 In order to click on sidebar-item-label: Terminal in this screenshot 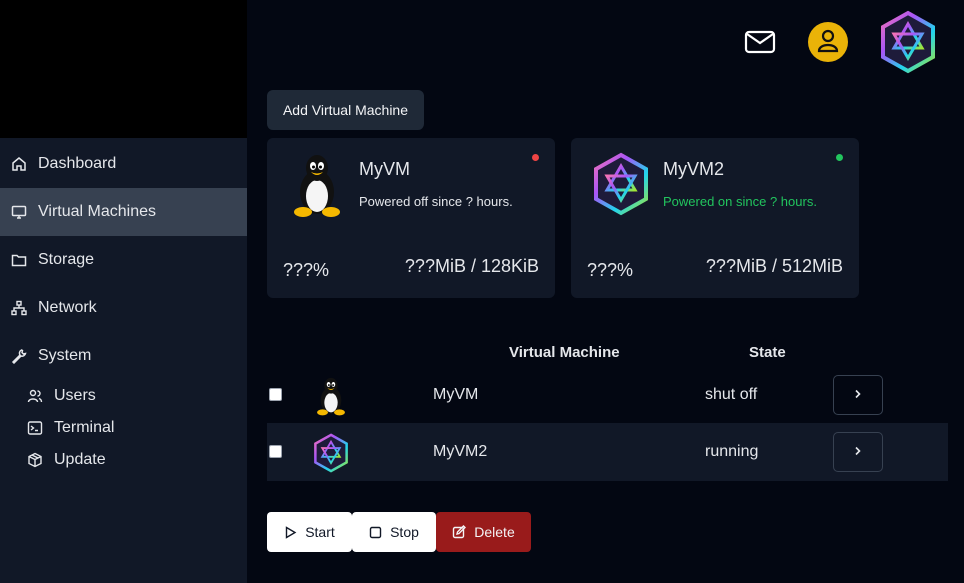, I will do `click(84, 427)`.